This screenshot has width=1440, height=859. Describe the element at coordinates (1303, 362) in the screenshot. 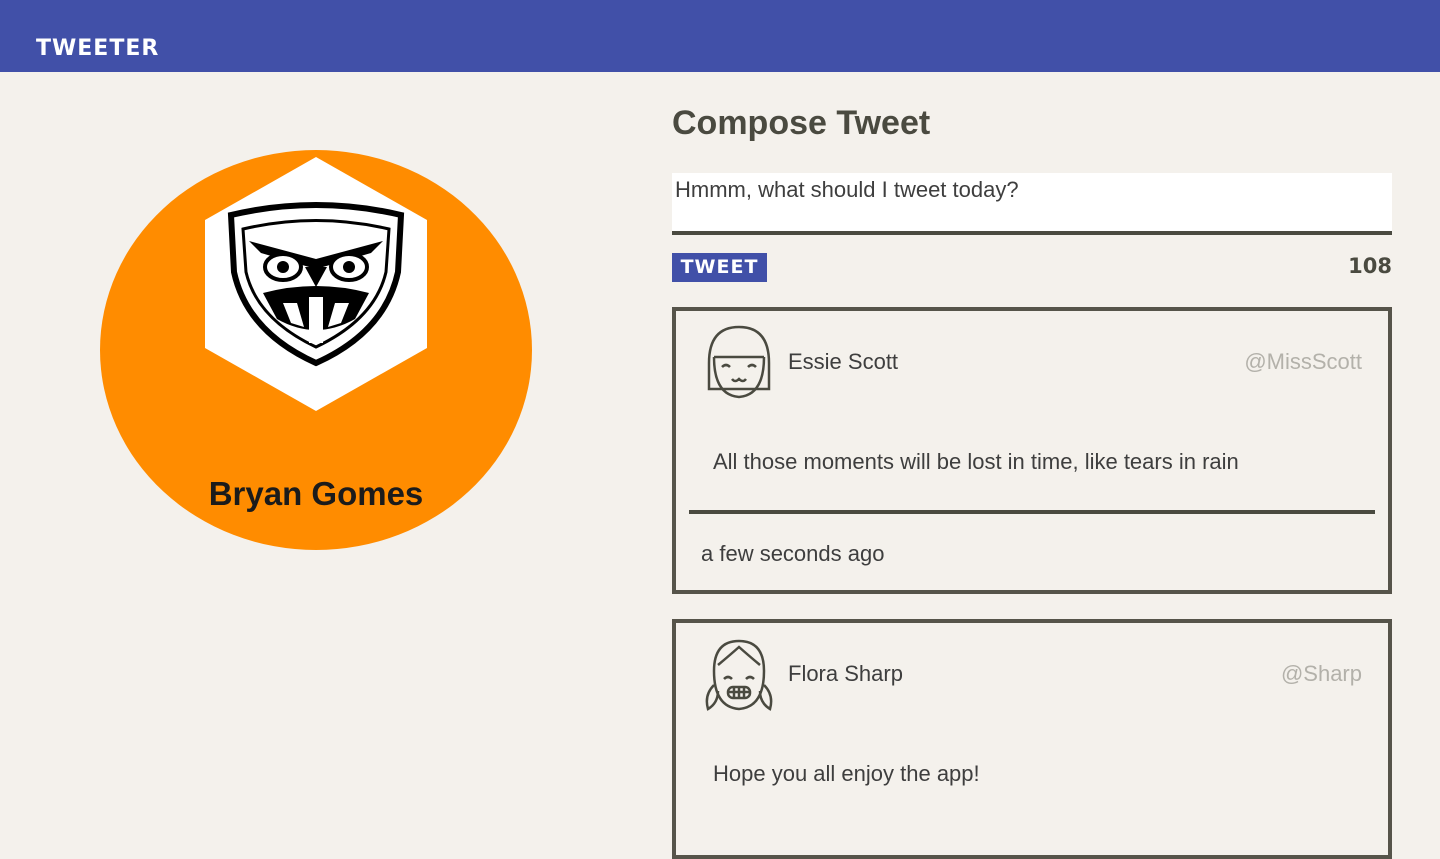

I see `tweet-author-handle: @MissScott` at that location.